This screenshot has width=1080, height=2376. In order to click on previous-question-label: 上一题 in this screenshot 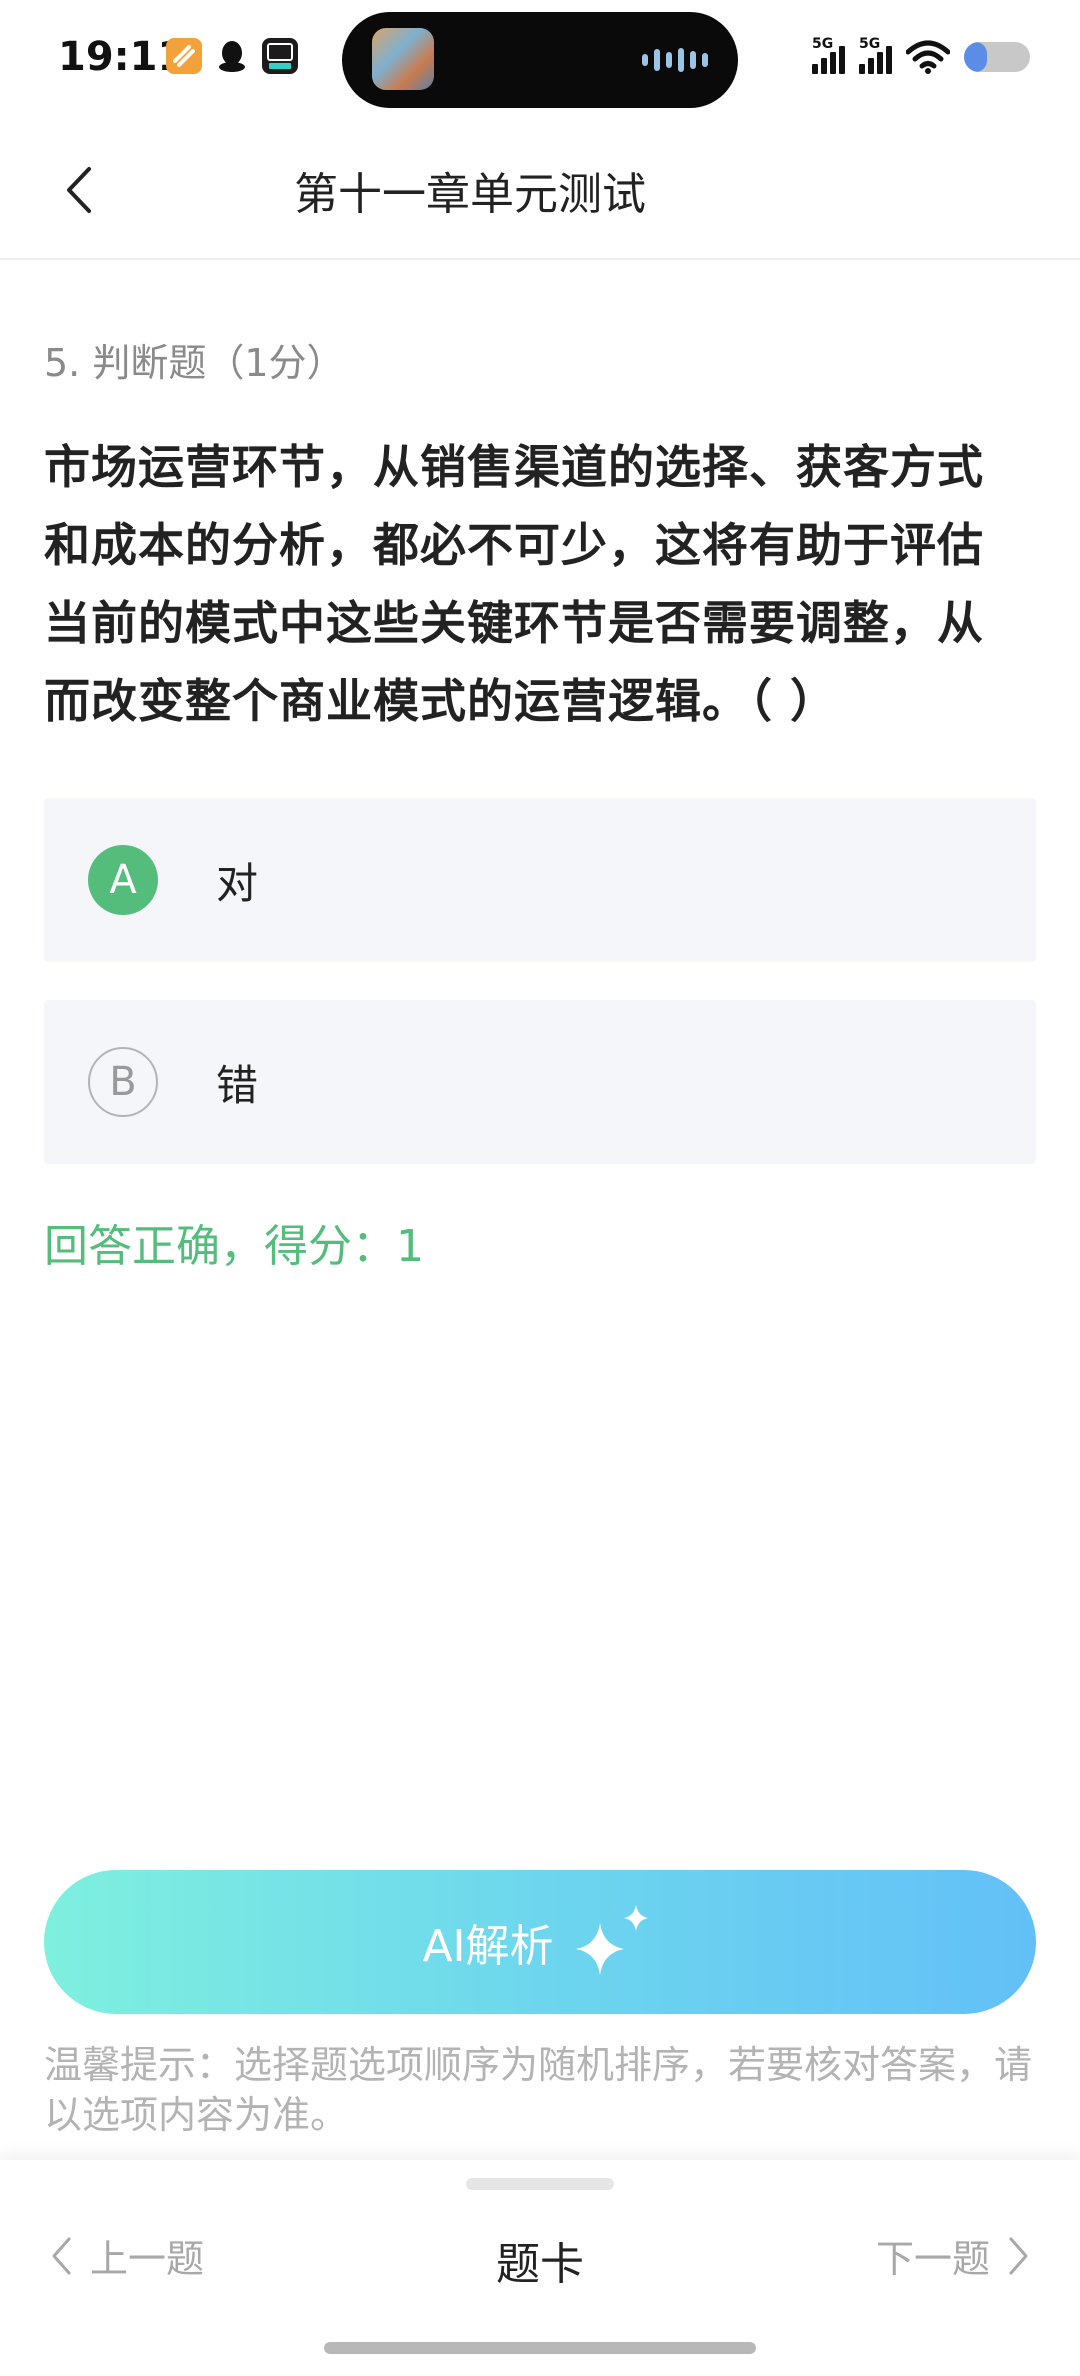, I will do `click(147, 2259)`.